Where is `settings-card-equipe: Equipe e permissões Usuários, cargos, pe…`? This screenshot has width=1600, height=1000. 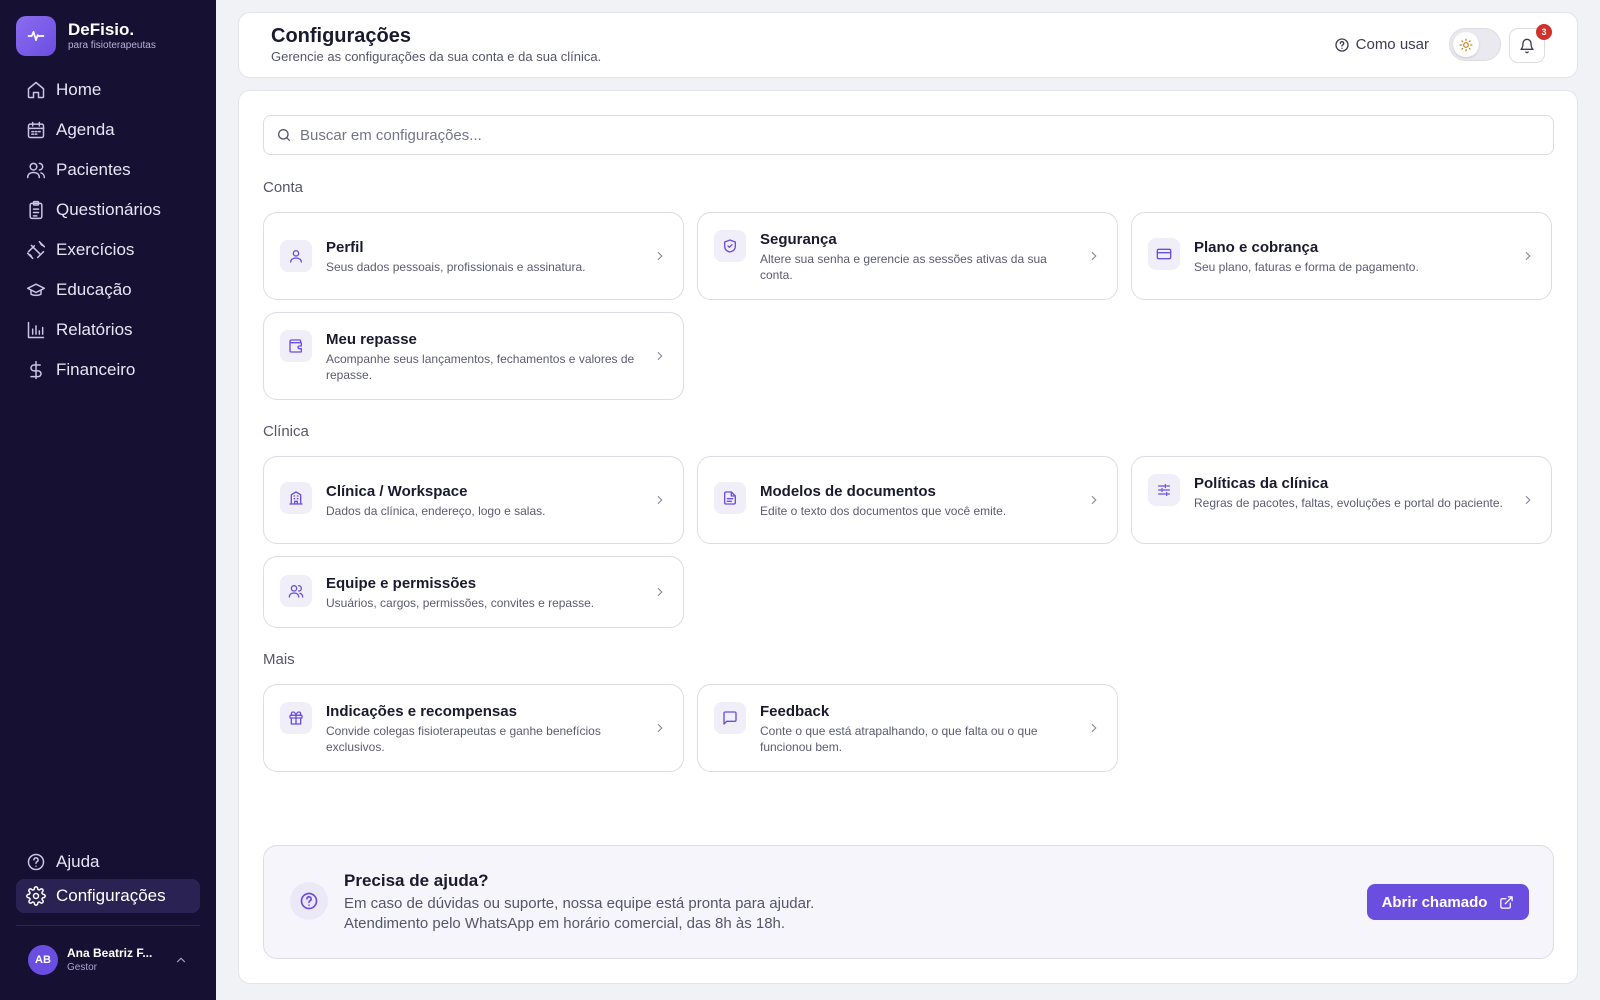 settings-card-equipe: Equipe e permissões Usuários, cargos, pe… is located at coordinates (473, 592).